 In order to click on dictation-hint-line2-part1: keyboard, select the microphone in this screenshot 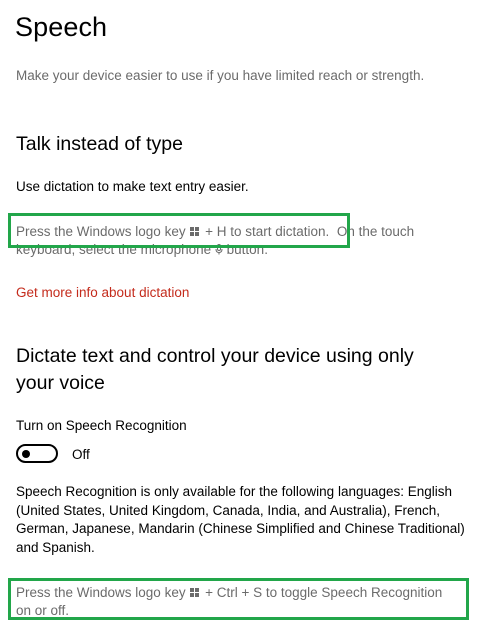, I will do `click(114, 249)`.